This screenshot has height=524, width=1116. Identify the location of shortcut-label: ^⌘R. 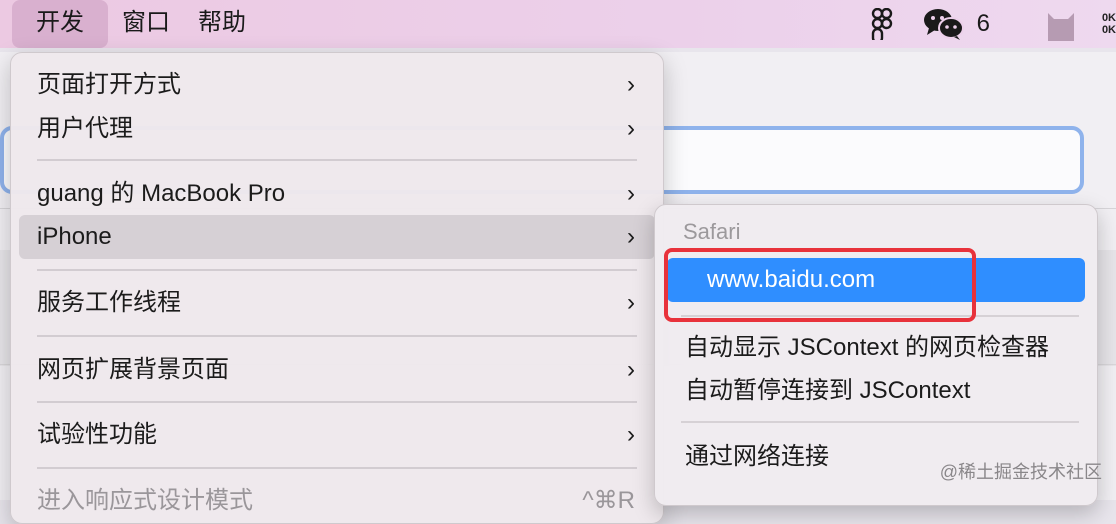
(608, 500).